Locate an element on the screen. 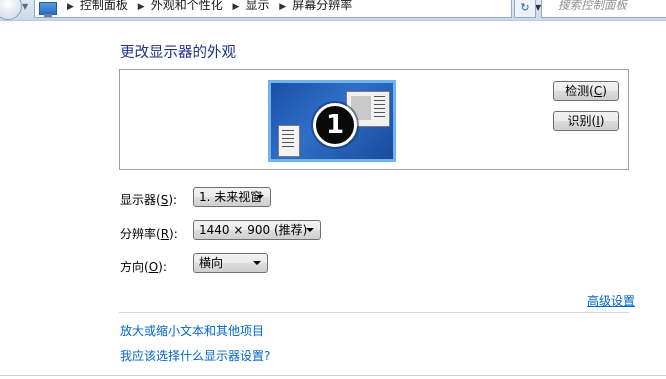  control-panel-icon is located at coordinates (48, 9).